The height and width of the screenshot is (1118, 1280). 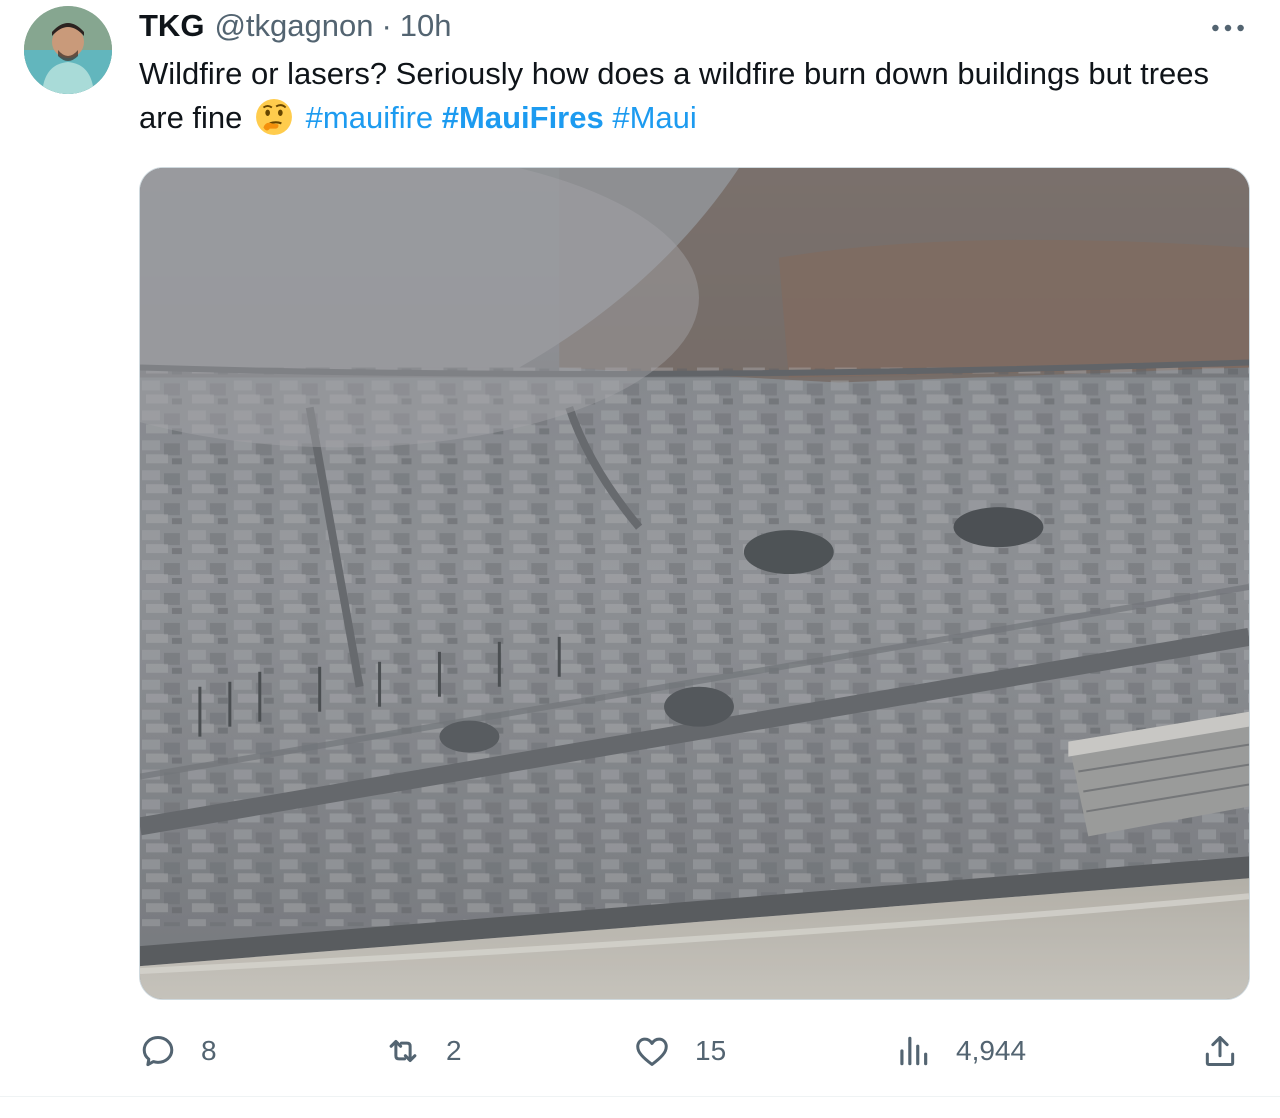 What do you see at coordinates (914, 1051) in the screenshot?
I see `views-chart-icon` at bounding box center [914, 1051].